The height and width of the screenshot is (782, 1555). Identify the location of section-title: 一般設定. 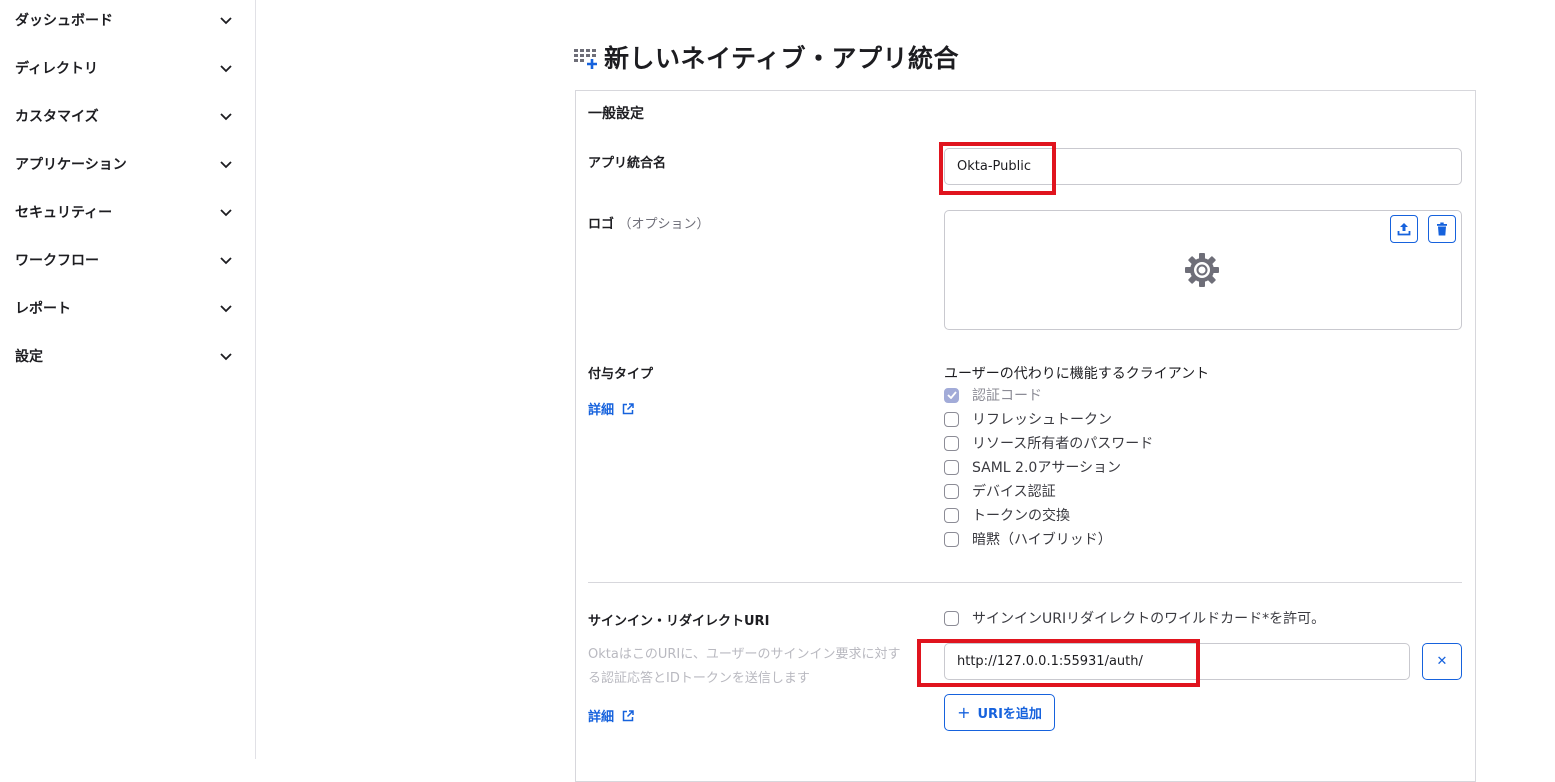
(616, 114).